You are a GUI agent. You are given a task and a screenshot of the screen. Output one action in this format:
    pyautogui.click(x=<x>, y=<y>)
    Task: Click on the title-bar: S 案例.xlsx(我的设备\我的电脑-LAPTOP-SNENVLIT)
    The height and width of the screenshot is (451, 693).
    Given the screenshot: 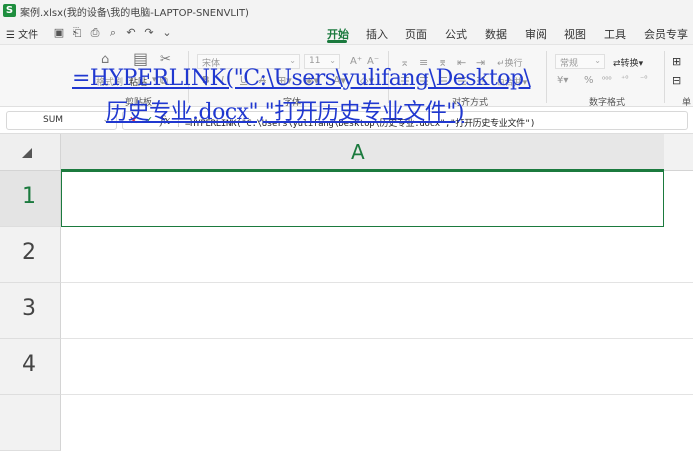 What is the action you would take?
    pyautogui.click(x=346, y=11)
    